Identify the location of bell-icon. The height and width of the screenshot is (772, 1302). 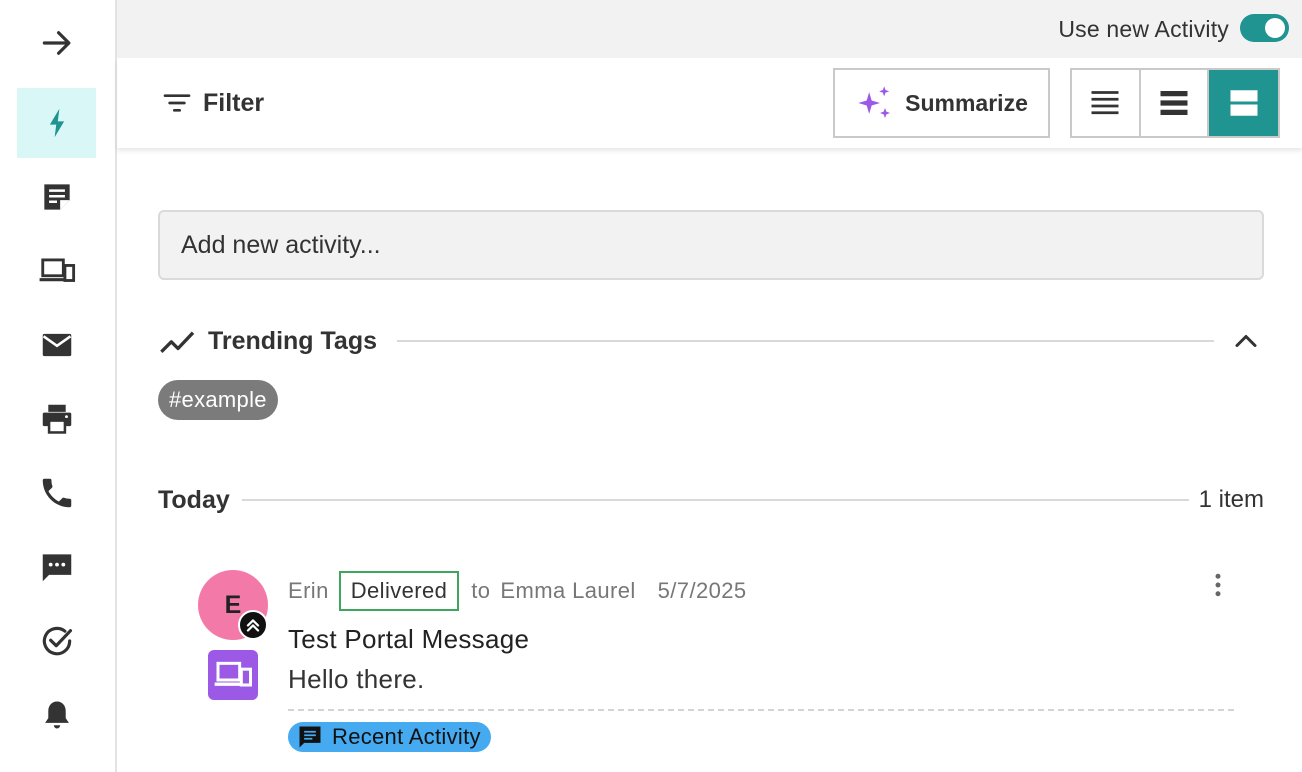
(56, 715).